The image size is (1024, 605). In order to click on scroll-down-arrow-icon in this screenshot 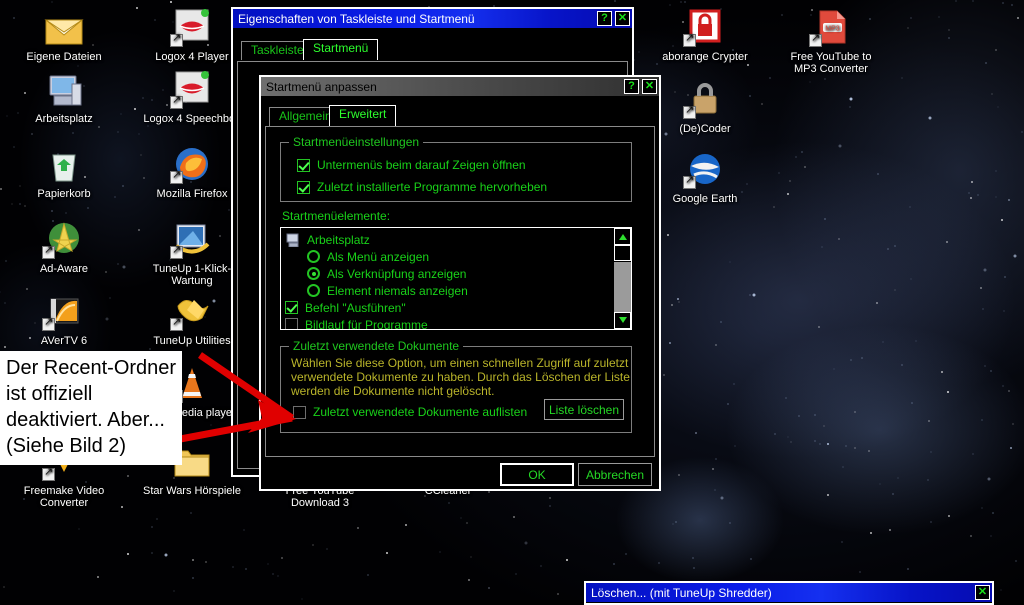, I will do `click(622, 320)`.